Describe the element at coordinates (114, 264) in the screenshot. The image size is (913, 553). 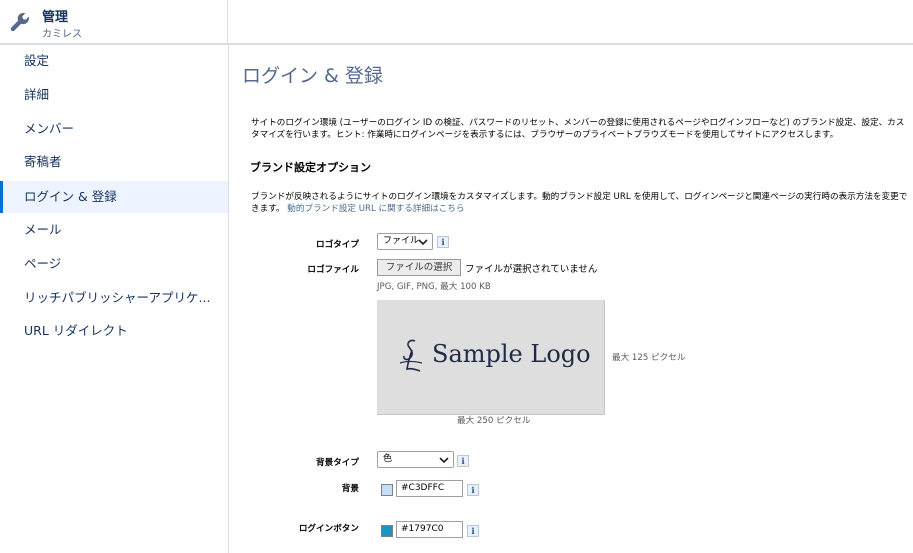
I see `sidebar-item-pages: ページ` at that location.